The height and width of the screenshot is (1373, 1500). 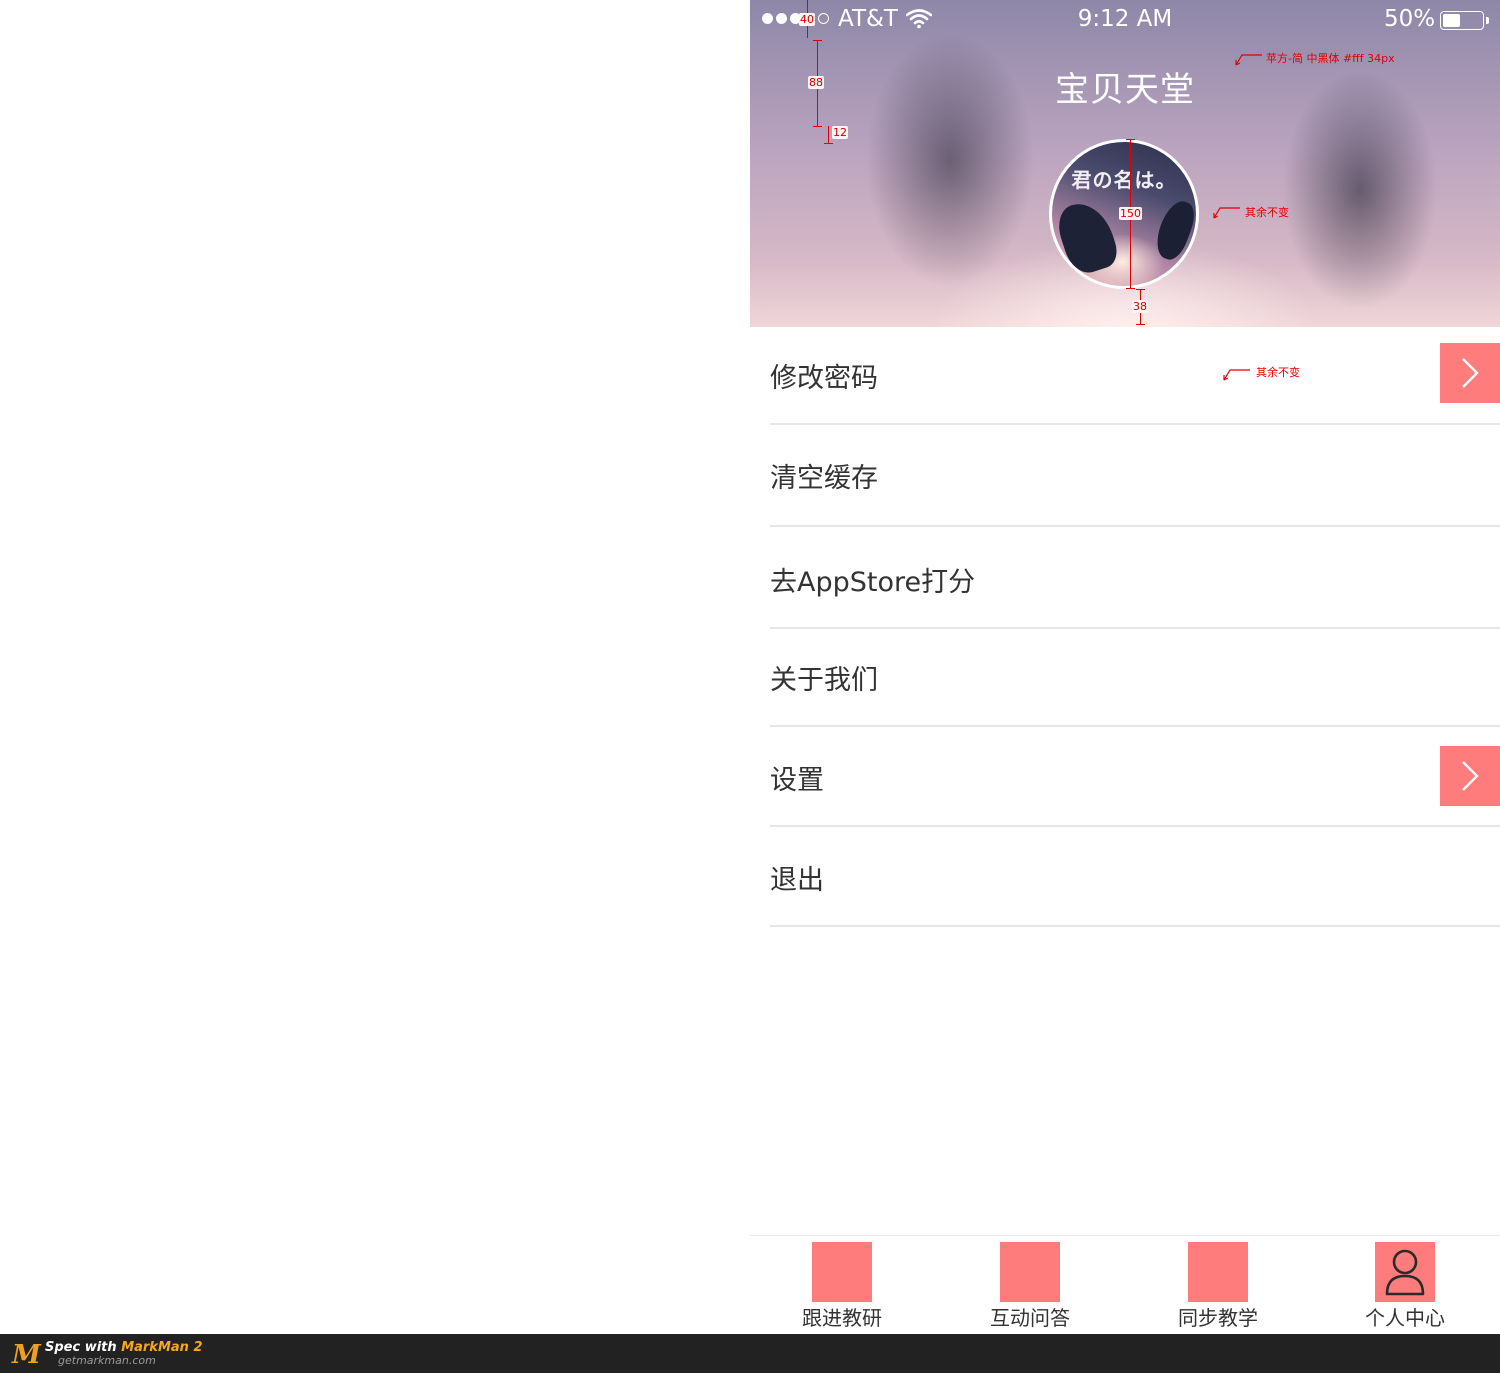 I want to click on markman-brand: MarkMan 2, so click(x=162, y=1347).